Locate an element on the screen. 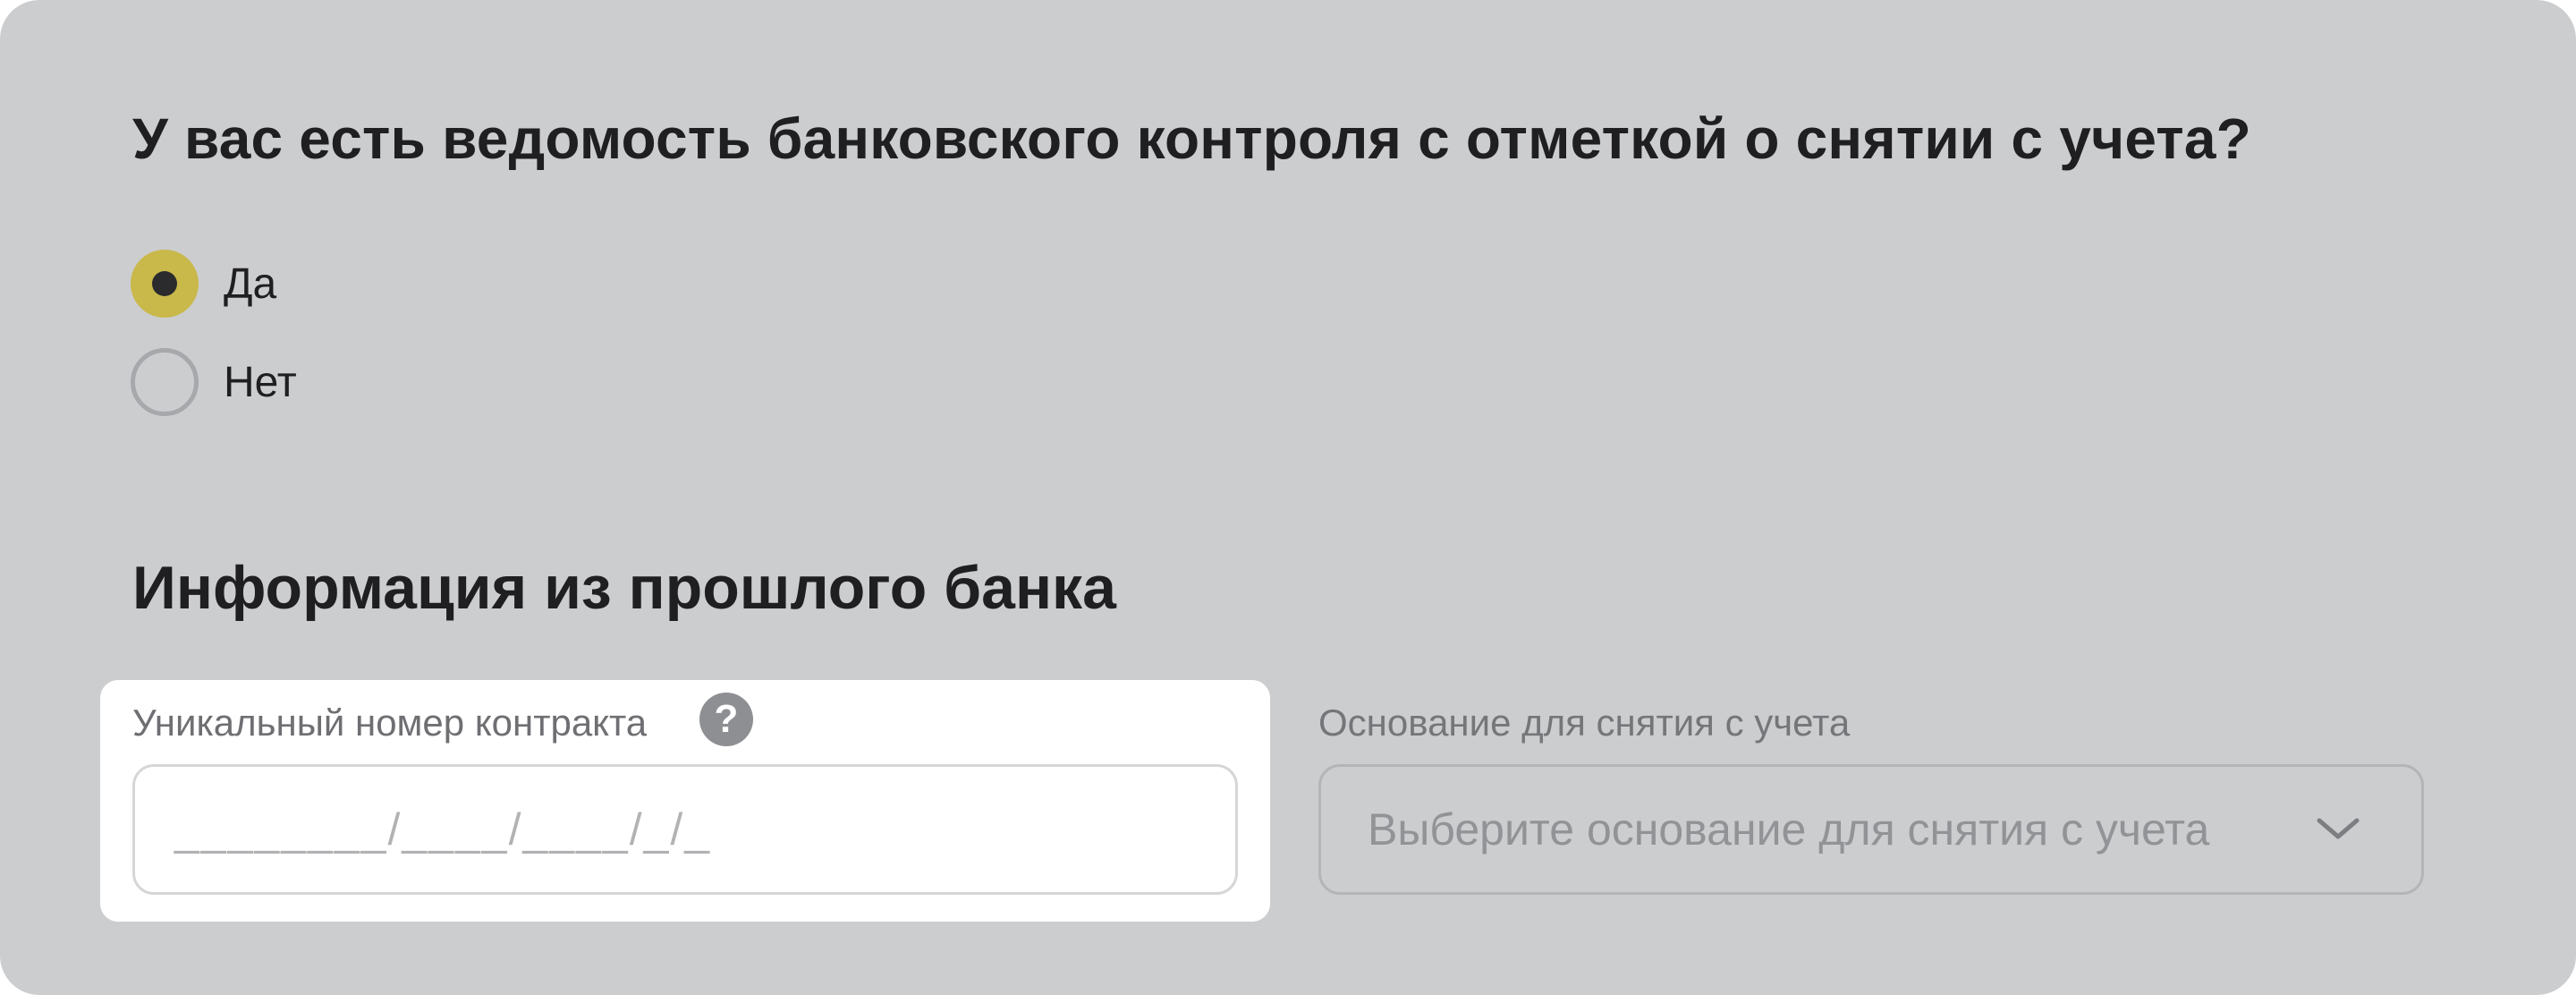  radio-unchecked-icon is located at coordinates (165, 382).